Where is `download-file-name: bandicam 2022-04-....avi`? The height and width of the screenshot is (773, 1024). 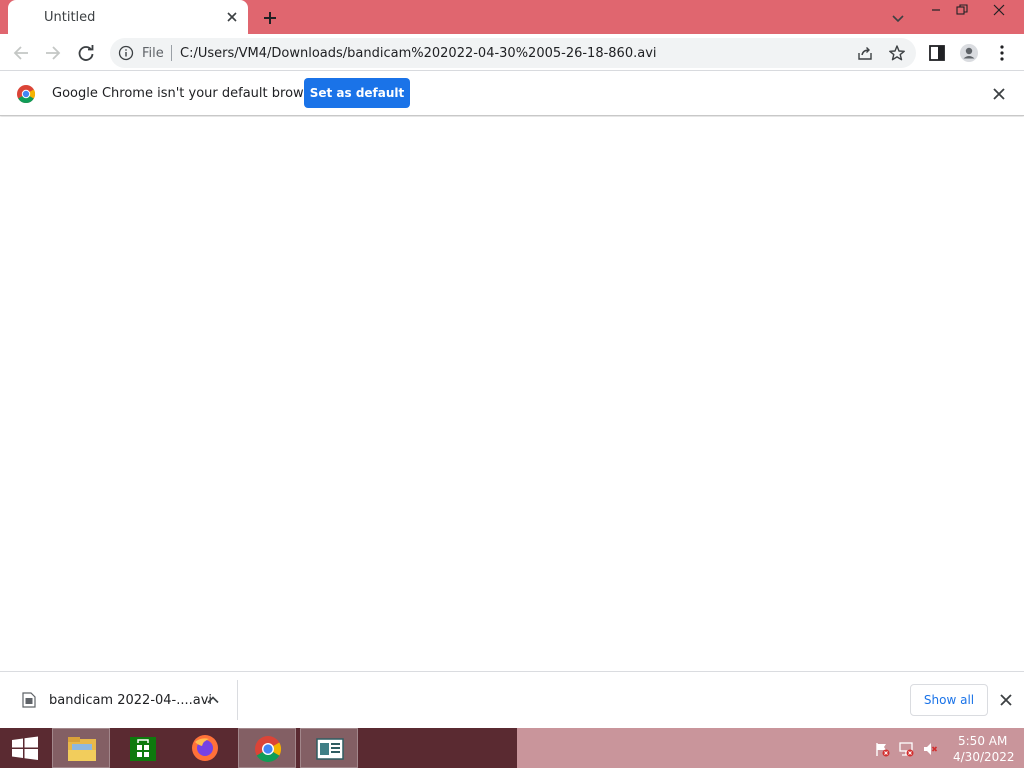 download-file-name: bandicam 2022-04-....avi is located at coordinates (131, 700).